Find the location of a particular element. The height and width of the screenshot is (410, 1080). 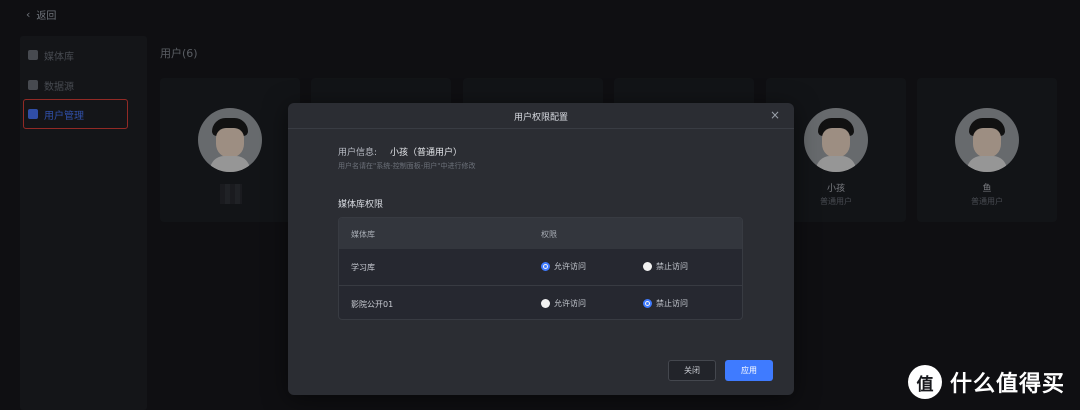

dialog-header: 用户权限配置 × is located at coordinates (541, 116).